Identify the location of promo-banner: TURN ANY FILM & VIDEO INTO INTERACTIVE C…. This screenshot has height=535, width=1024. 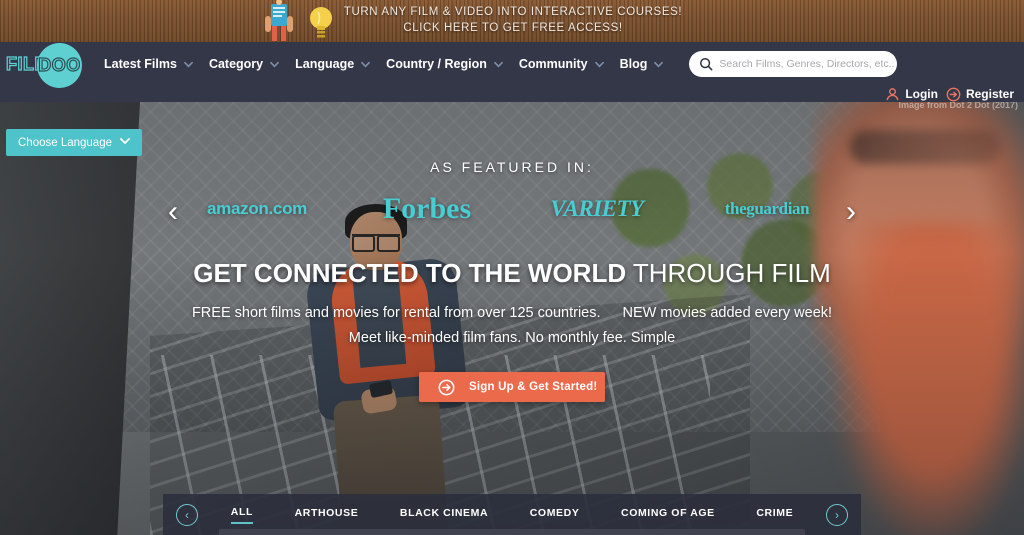
(512, 21).